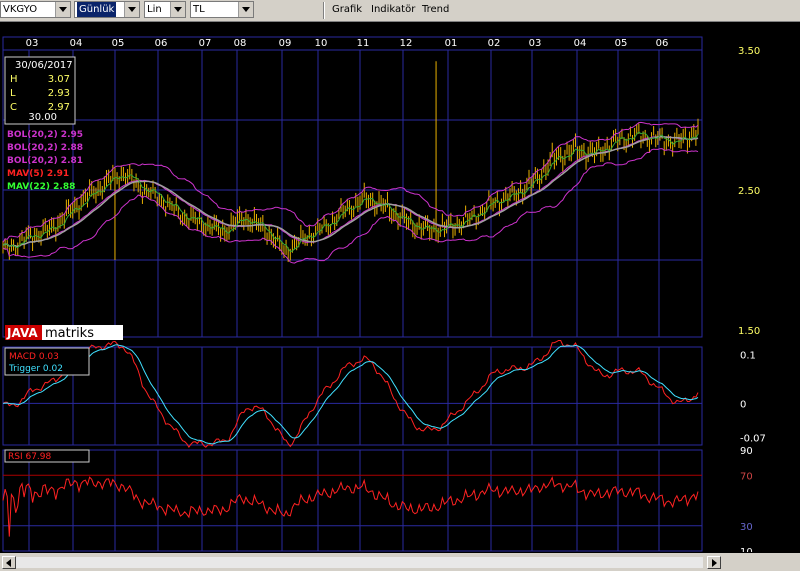 Image resolution: width=800 pixels, height=571 pixels. What do you see at coordinates (494, 43) in the screenshot?
I see `x-tick-label: 02` at bounding box center [494, 43].